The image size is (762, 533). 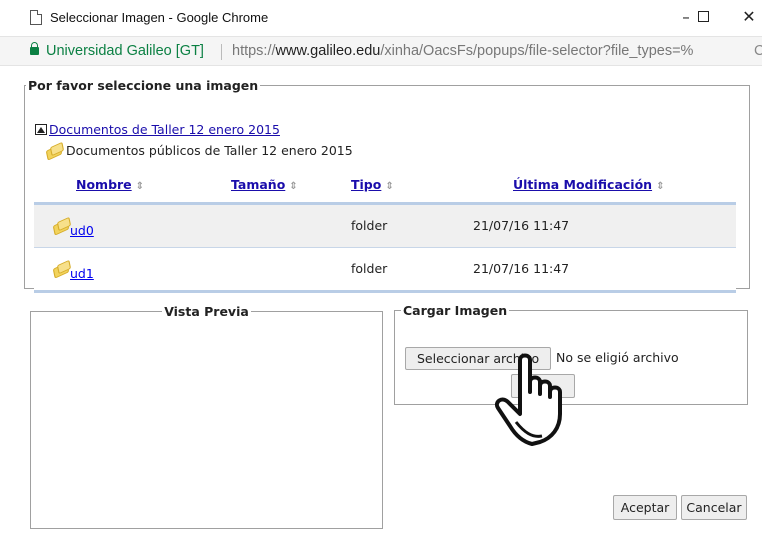 I want to click on lock-icon, so click(x=34, y=48).